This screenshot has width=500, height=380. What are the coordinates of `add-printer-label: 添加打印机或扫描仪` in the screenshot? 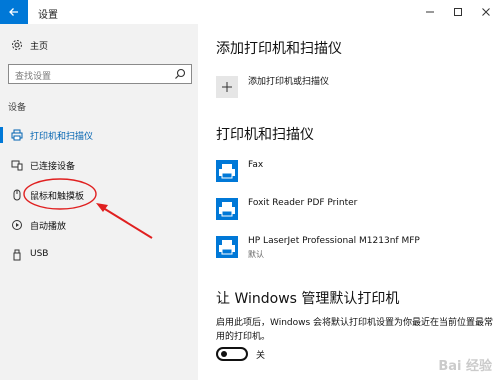 It's located at (288, 80).